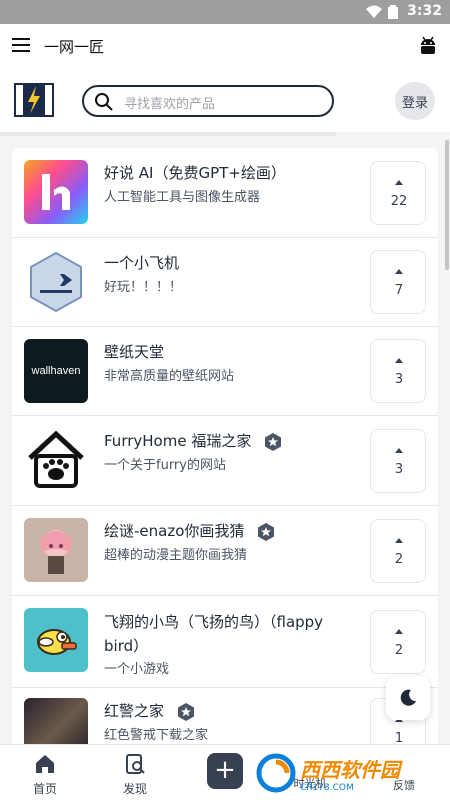  I want to click on dark-mode-toggle, so click(408, 698).